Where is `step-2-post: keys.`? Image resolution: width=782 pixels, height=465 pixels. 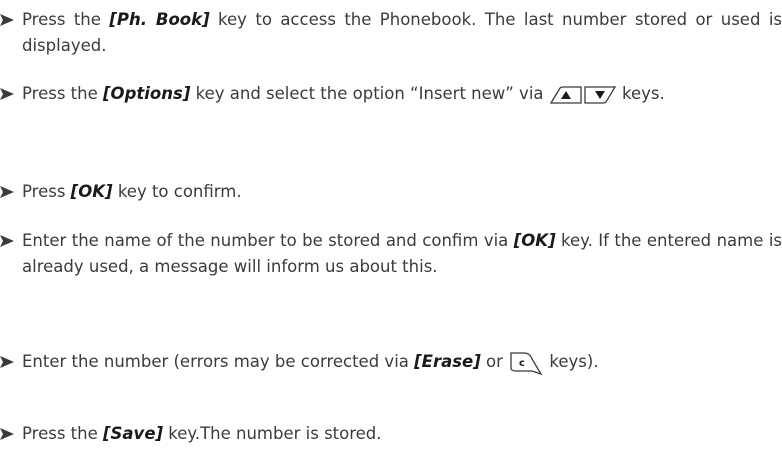 step-2-post: keys. is located at coordinates (640, 93).